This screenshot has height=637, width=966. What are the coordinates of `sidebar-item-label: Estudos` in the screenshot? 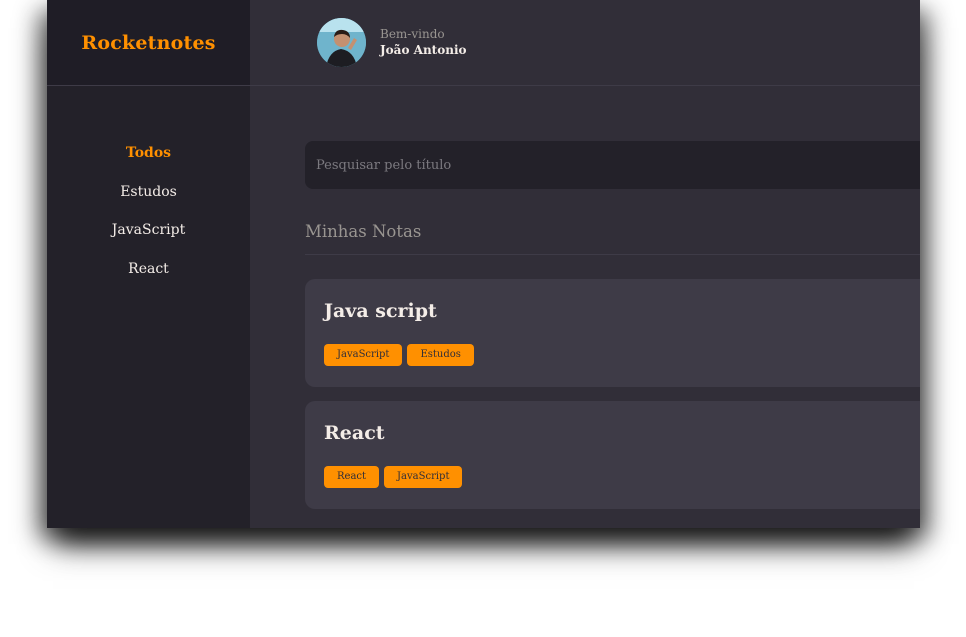 It's located at (148, 192).